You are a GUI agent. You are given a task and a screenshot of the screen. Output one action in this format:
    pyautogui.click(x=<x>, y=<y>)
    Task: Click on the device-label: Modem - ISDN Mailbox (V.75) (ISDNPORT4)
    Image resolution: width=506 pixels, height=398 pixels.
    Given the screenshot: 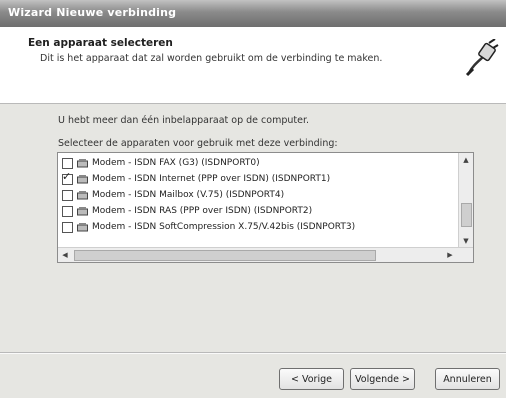 What is the action you would take?
    pyautogui.click(x=188, y=195)
    